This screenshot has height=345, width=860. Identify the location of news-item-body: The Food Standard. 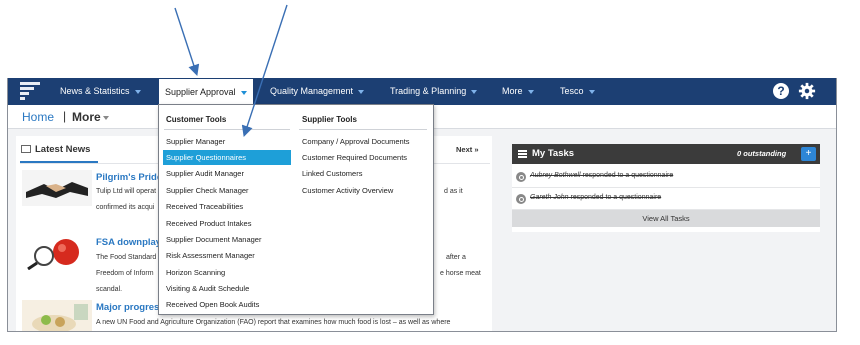
(126, 257).